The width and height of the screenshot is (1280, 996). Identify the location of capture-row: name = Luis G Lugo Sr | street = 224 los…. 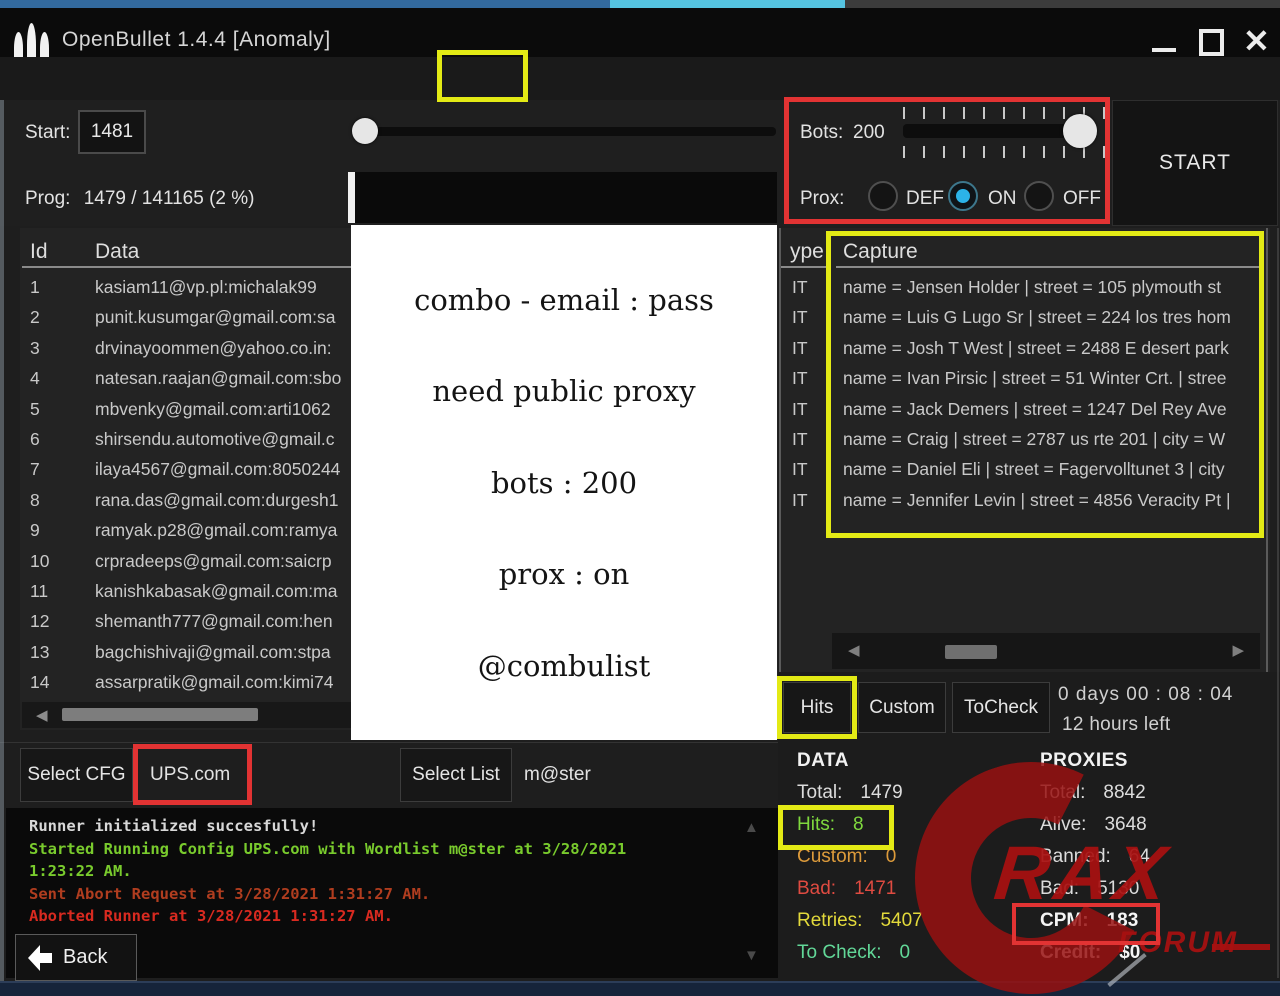
(1050, 317).